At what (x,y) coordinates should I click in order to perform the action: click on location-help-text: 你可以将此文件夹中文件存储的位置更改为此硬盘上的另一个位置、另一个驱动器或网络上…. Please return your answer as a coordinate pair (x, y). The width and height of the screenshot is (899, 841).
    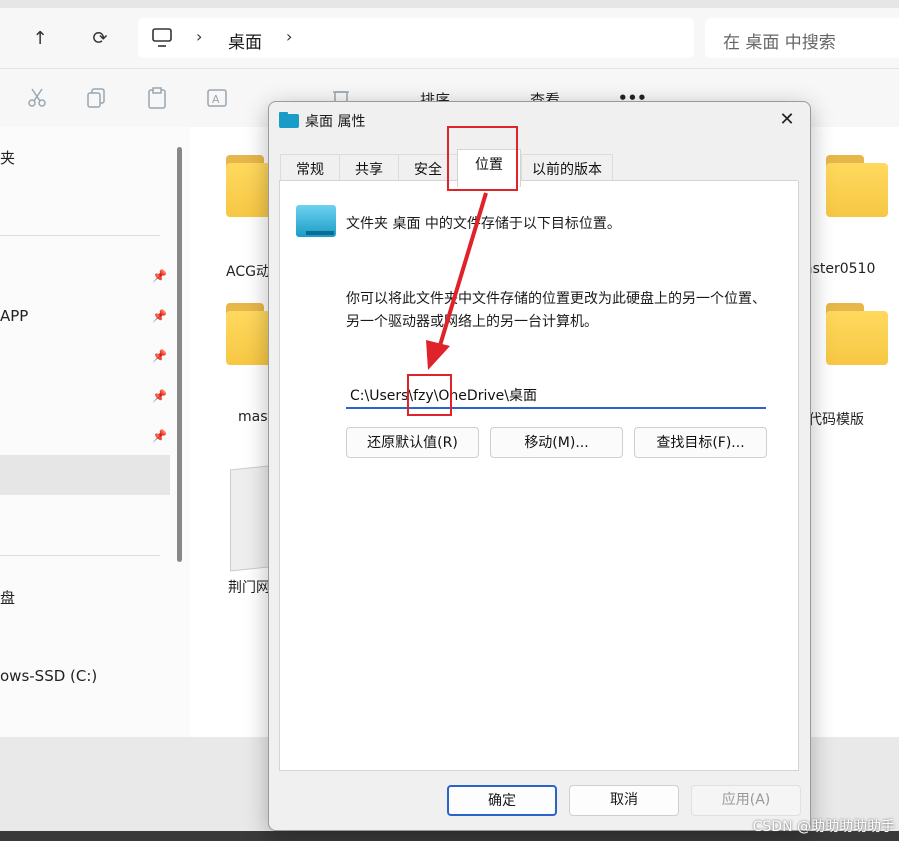
    Looking at the image, I should click on (556, 310).